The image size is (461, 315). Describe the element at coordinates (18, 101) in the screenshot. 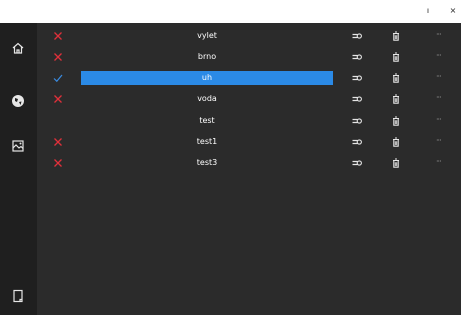

I see `globe-icon` at that location.